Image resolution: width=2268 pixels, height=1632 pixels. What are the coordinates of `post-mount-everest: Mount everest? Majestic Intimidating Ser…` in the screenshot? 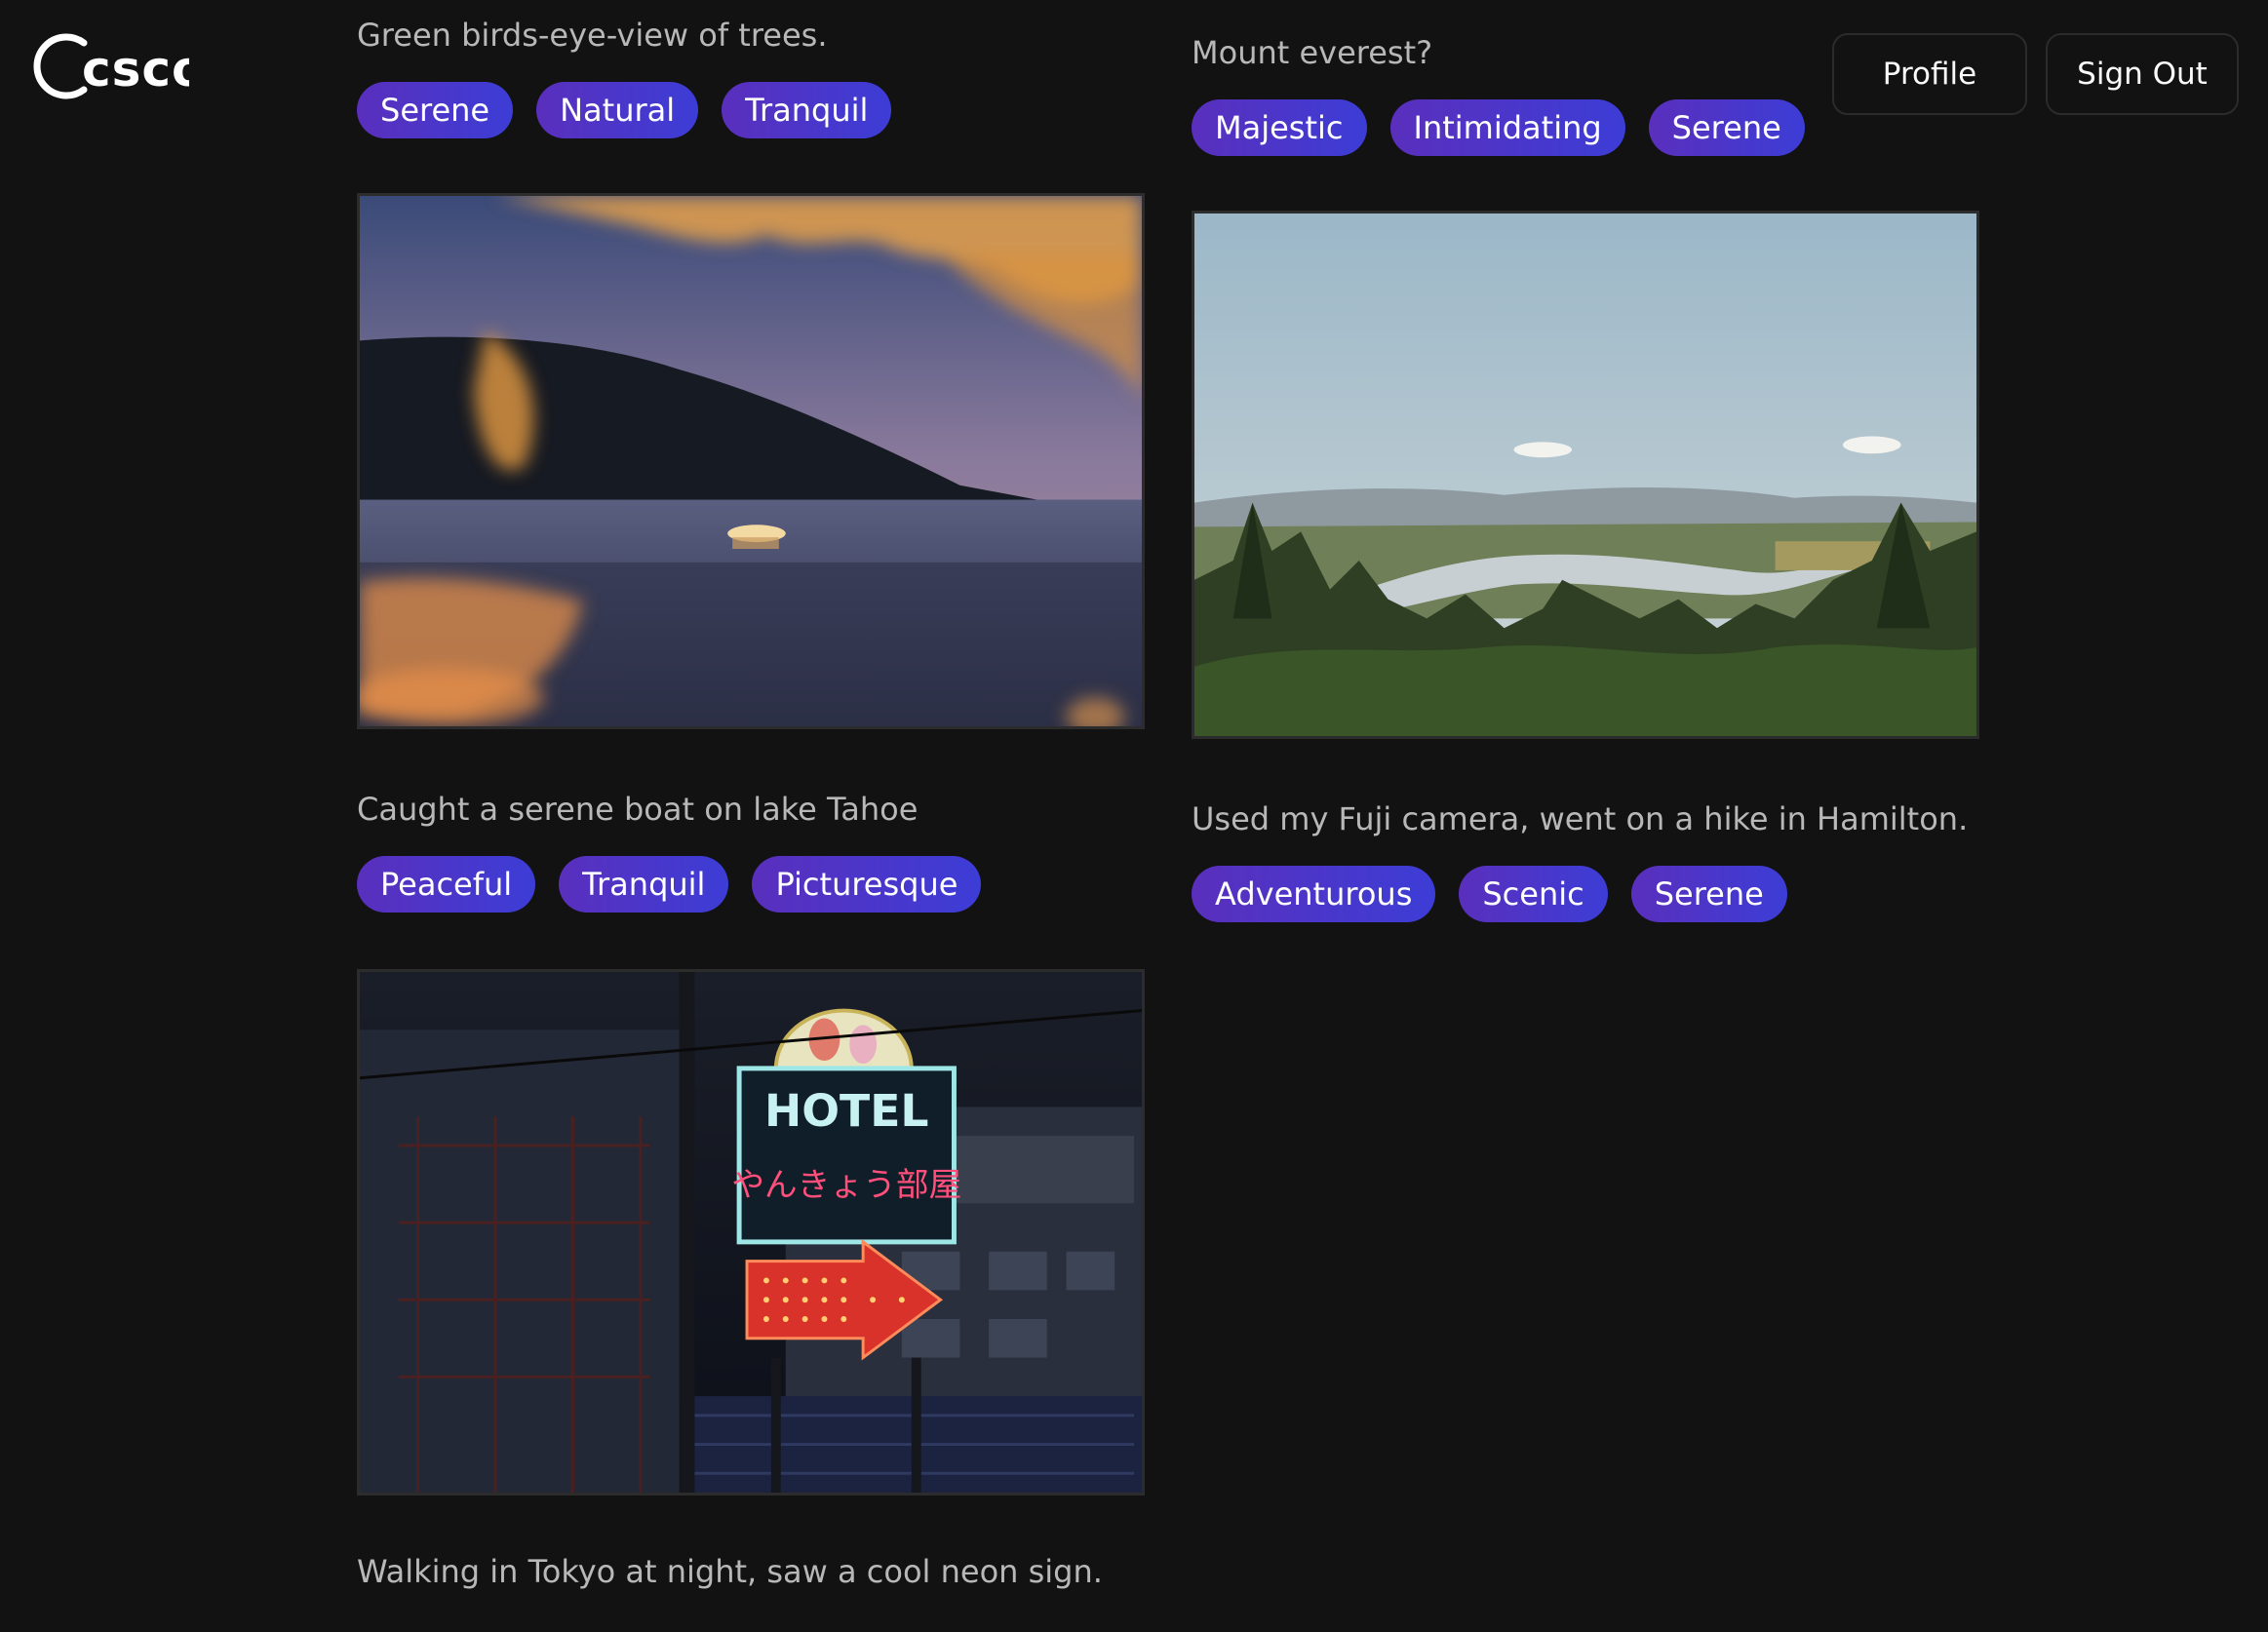 It's located at (1586, 94).